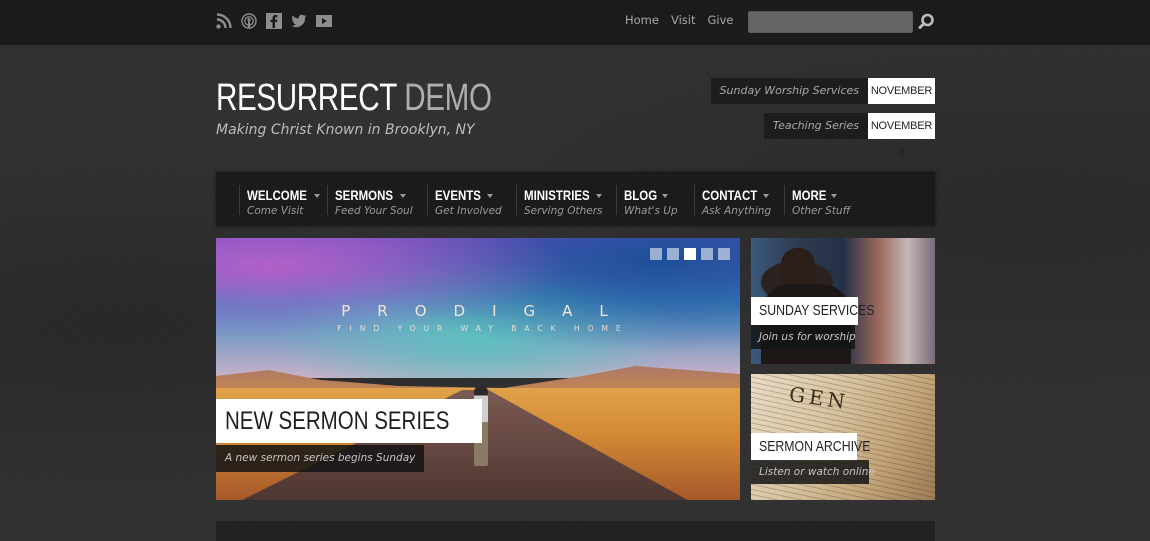  What do you see at coordinates (364, 195) in the screenshot?
I see `nav-label: SERMONS` at bounding box center [364, 195].